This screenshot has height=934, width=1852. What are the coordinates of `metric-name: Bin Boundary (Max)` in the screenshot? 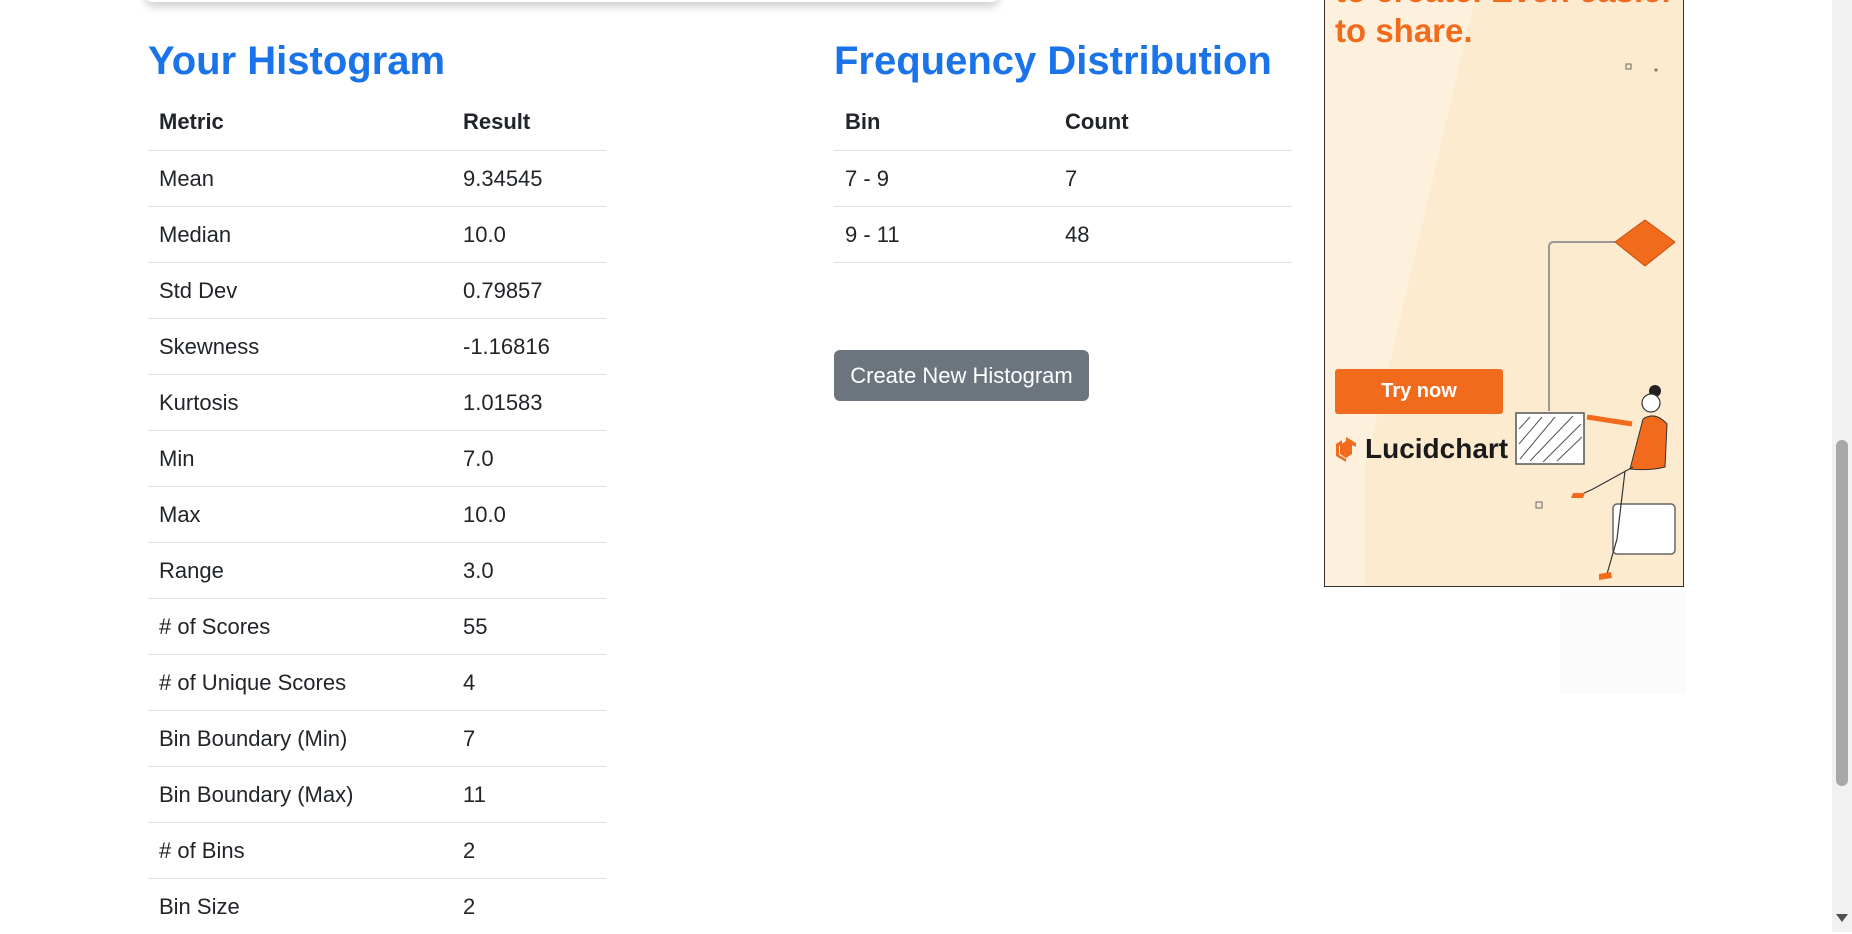 It's located at (300, 795).